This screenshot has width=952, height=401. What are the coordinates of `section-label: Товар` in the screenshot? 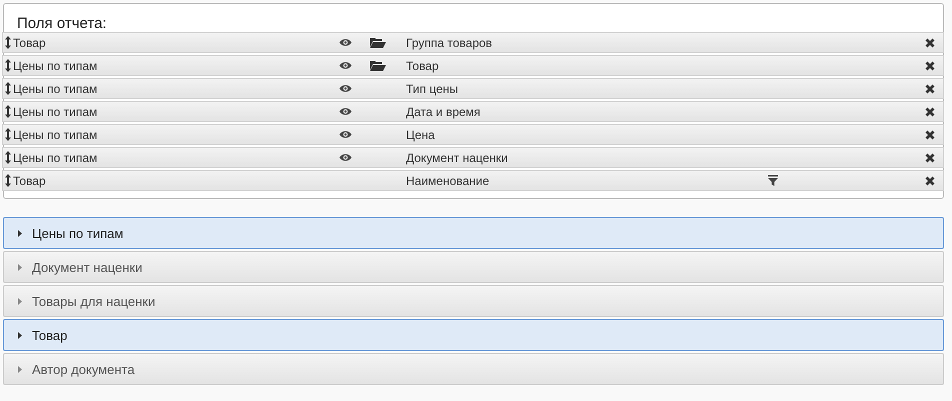 It's located at (50, 335).